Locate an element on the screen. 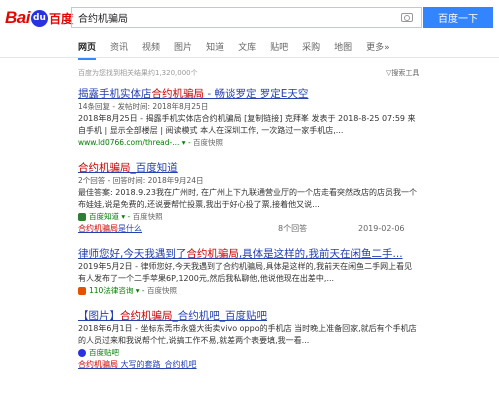 This screenshot has width=499, height=403. search-tools: ▽搜索工具 is located at coordinates (402, 73).